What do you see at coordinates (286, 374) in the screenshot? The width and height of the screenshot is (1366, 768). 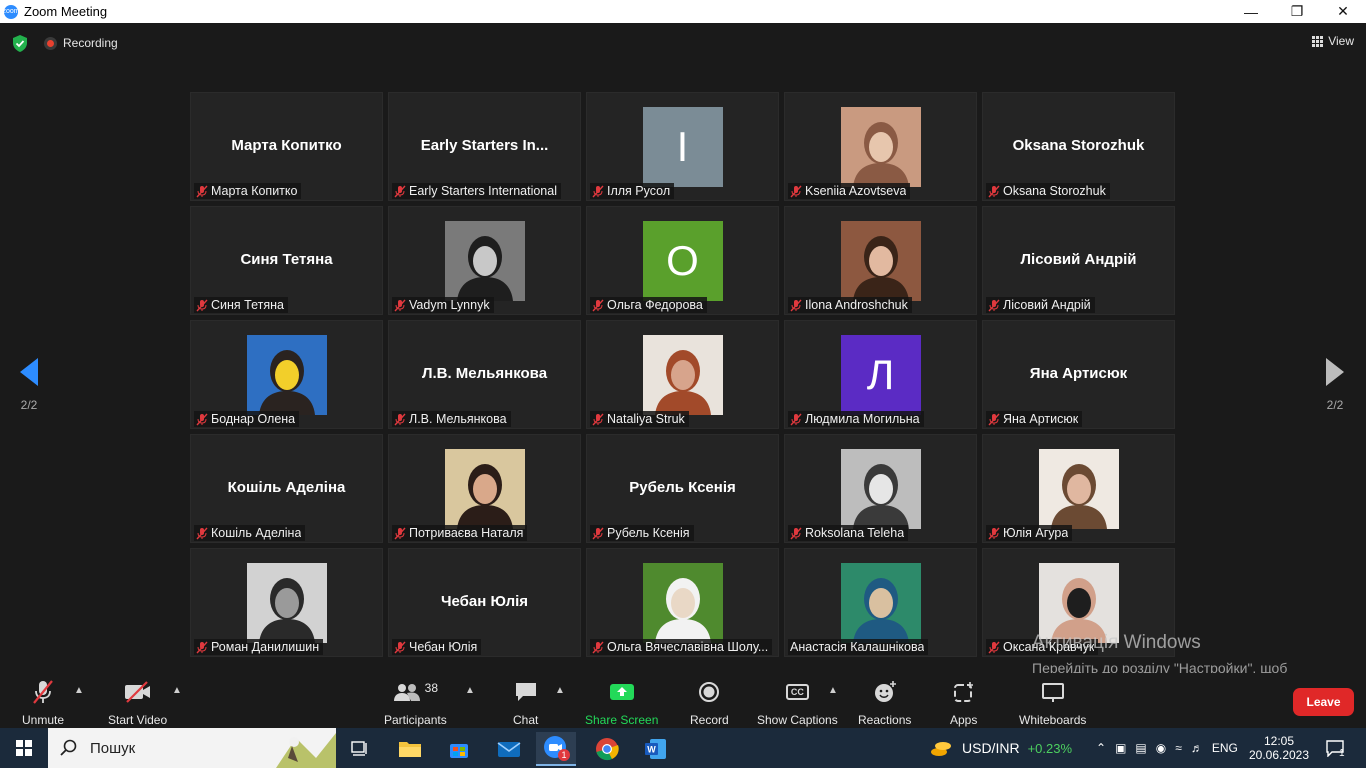 I see `participant-tile: Боднар Олена` at bounding box center [286, 374].